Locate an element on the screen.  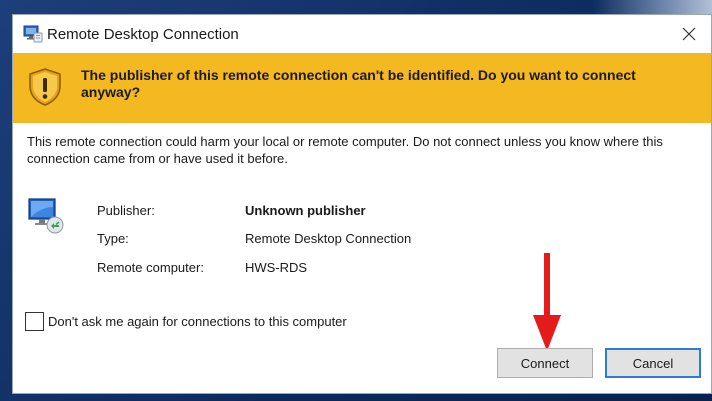
window-title: Remote Desktop Connection is located at coordinates (143, 34).